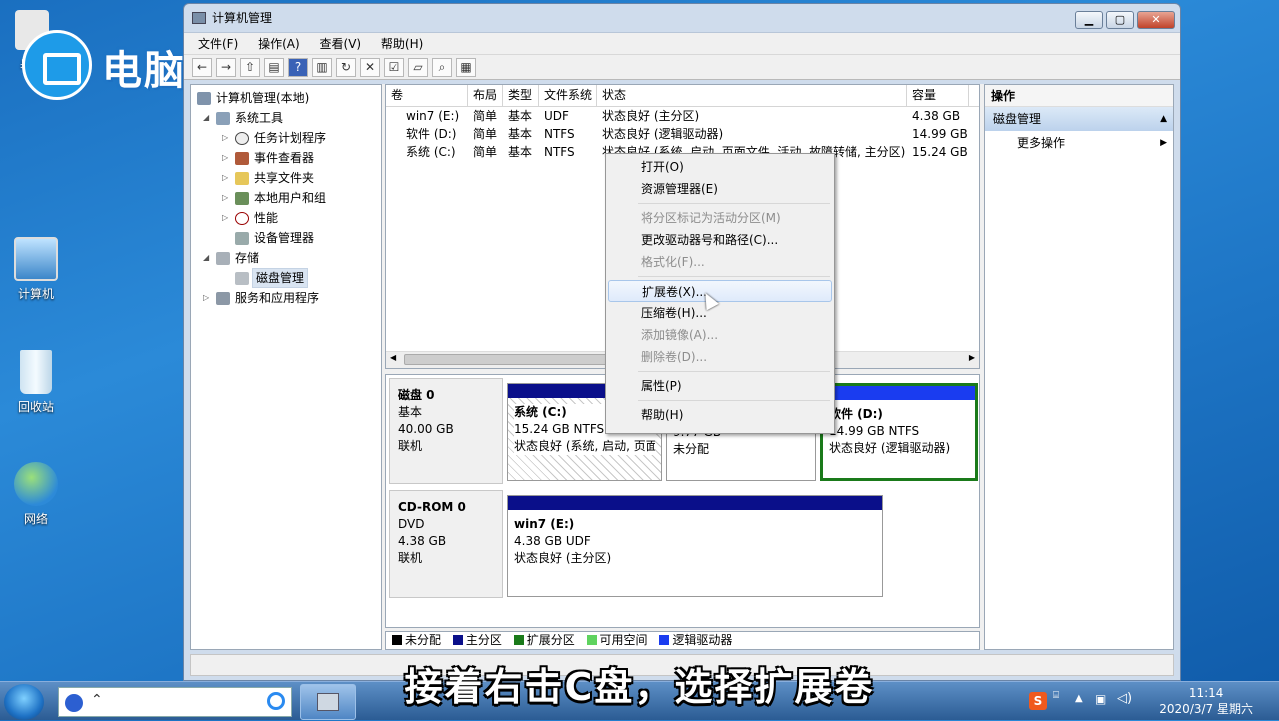 This screenshot has height=721, width=1279. I want to click on checklist-icon: ☑, so click(394, 67).